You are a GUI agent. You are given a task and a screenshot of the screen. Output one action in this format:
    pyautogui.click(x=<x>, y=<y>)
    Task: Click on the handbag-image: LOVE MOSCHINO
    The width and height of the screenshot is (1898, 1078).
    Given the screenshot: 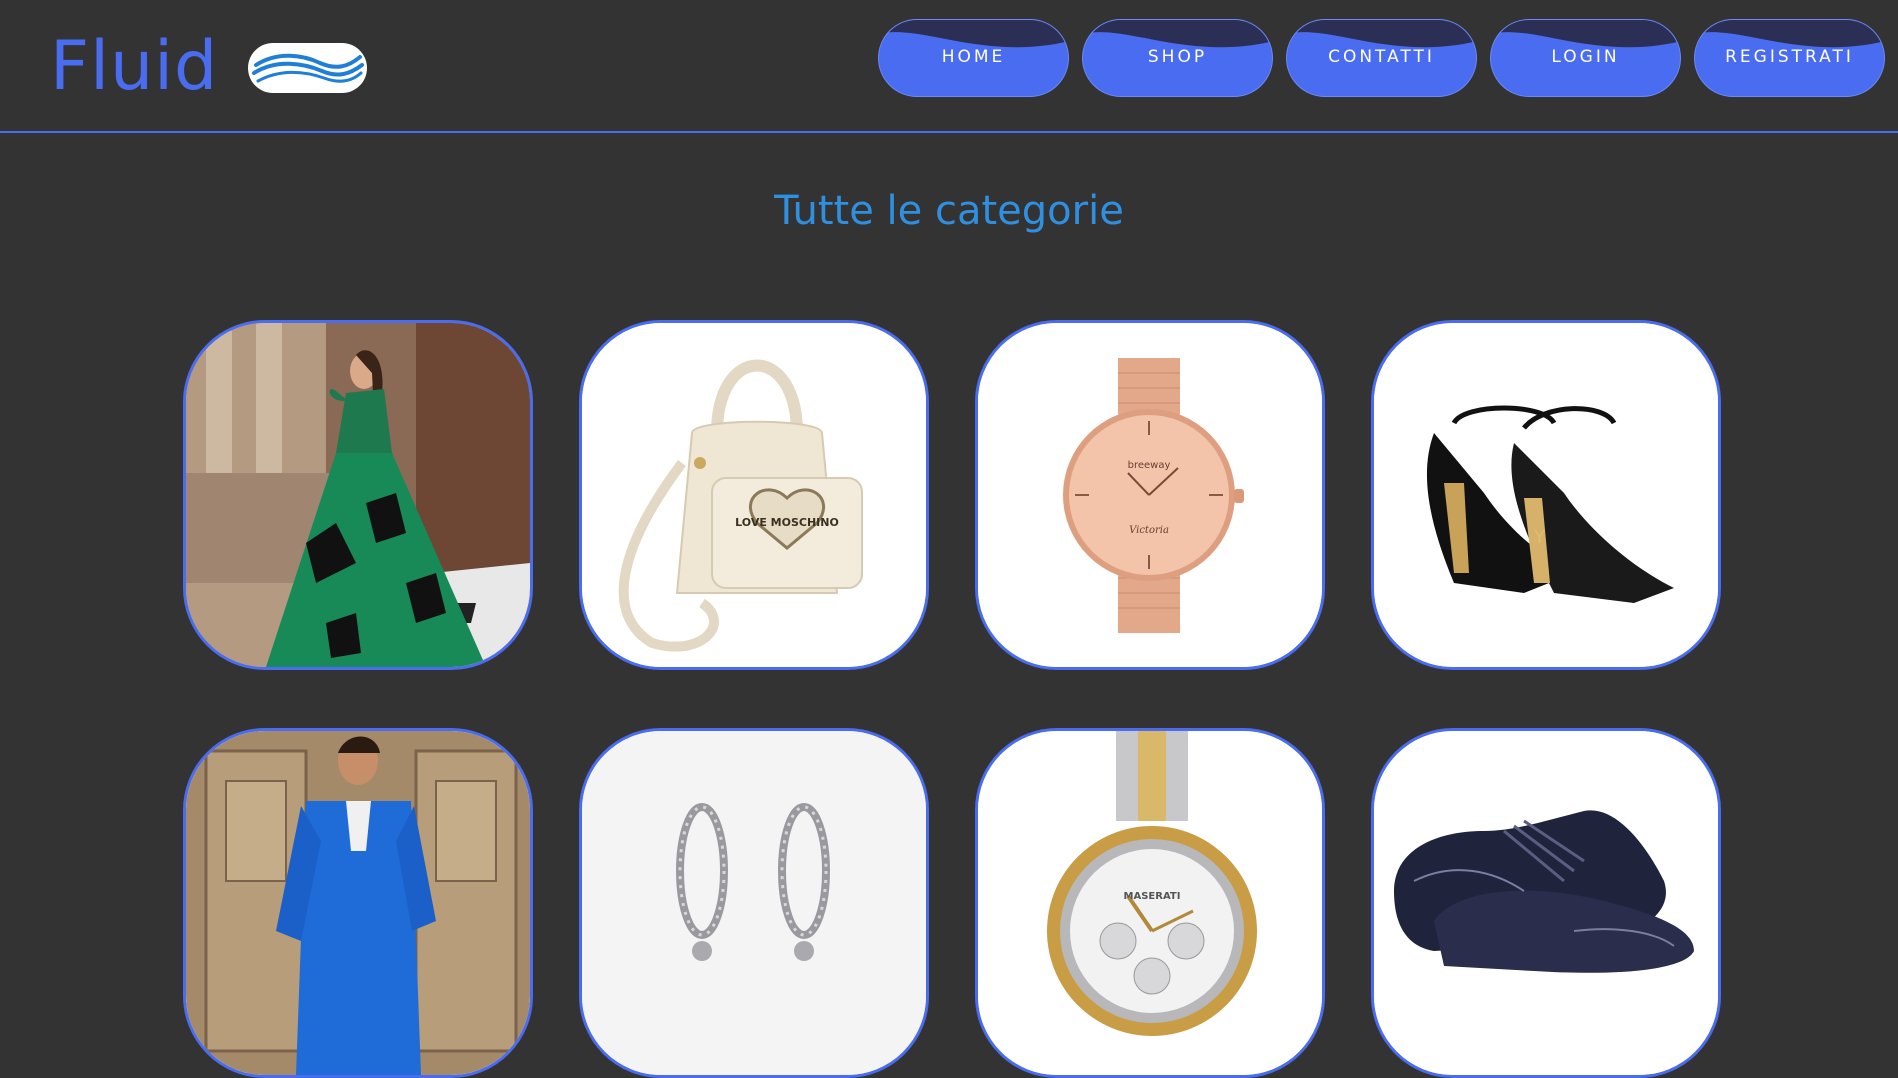 What is the action you would take?
    pyautogui.click(x=754, y=495)
    